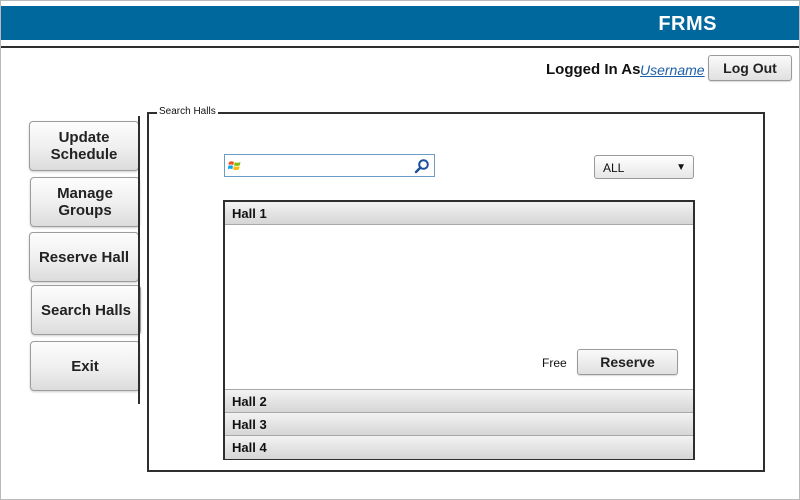 This screenshot has height=500, width=800. Describe the element at coordinates (614, 168) in the screenshot. I see `hall-filter-value: ALL` at that location.